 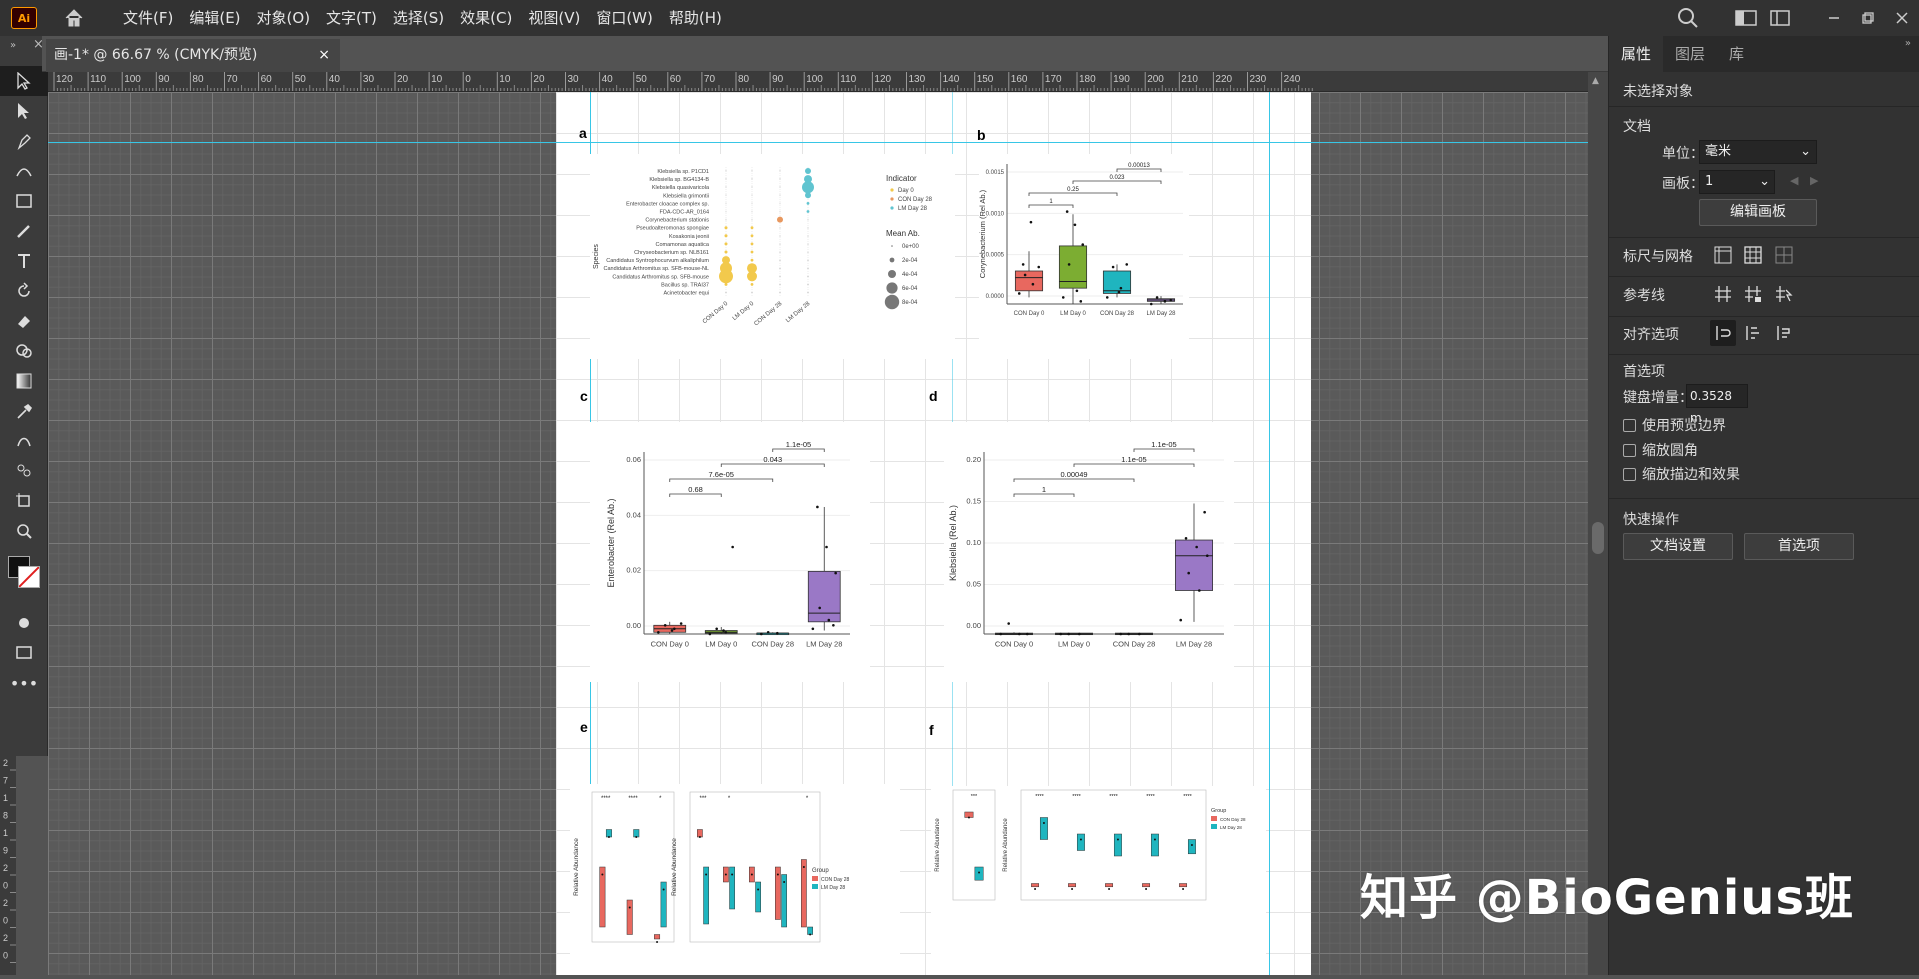 What do you see at coordinates (1746, 18) in the screenshot?
I see `workspace-switcher-icon` at bounding box center [1746, 18].